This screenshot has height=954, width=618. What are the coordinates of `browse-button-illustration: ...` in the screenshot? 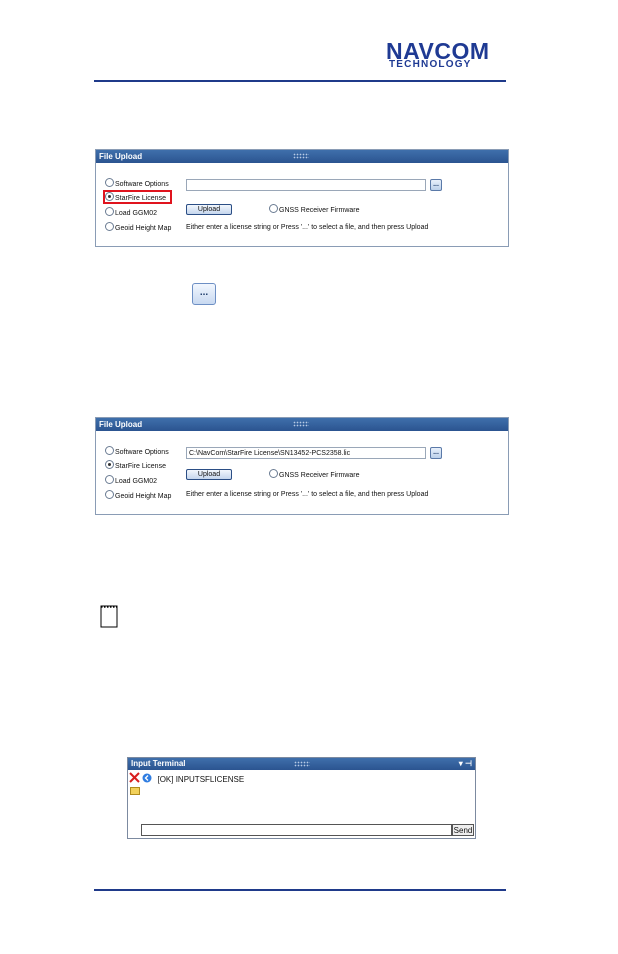 It's located at (204, 294).